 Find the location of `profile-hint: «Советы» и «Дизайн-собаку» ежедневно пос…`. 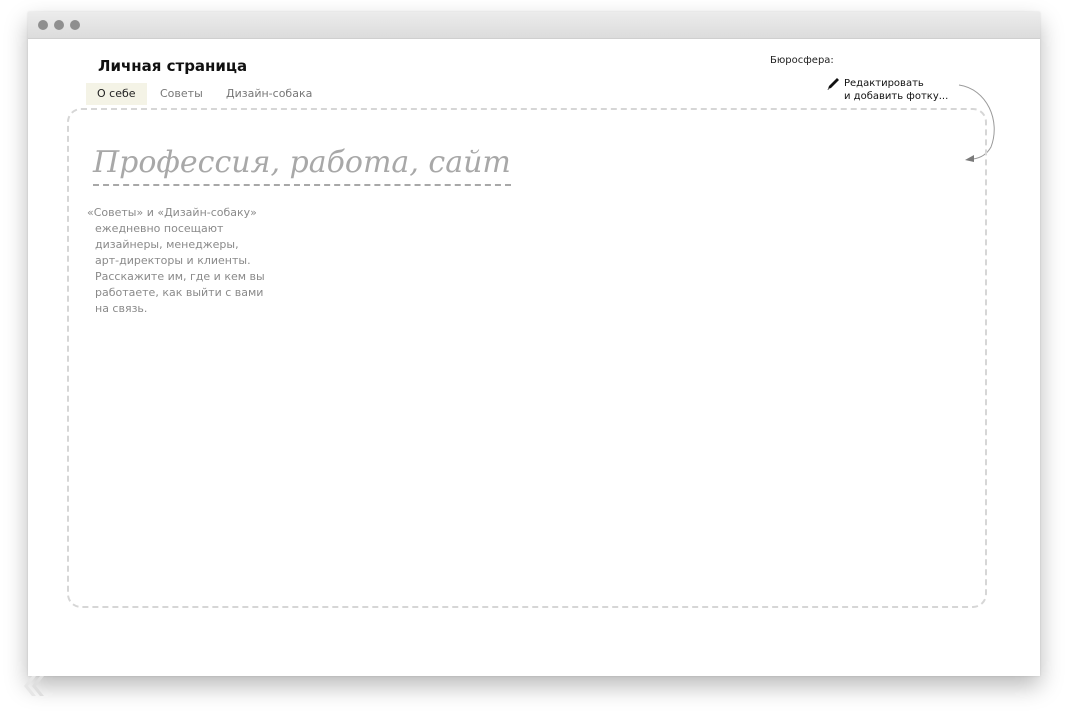

profile-hint: «Советы» и «Дизайн-собаку» ежедневно пос… is located at coordinates (197, 261).